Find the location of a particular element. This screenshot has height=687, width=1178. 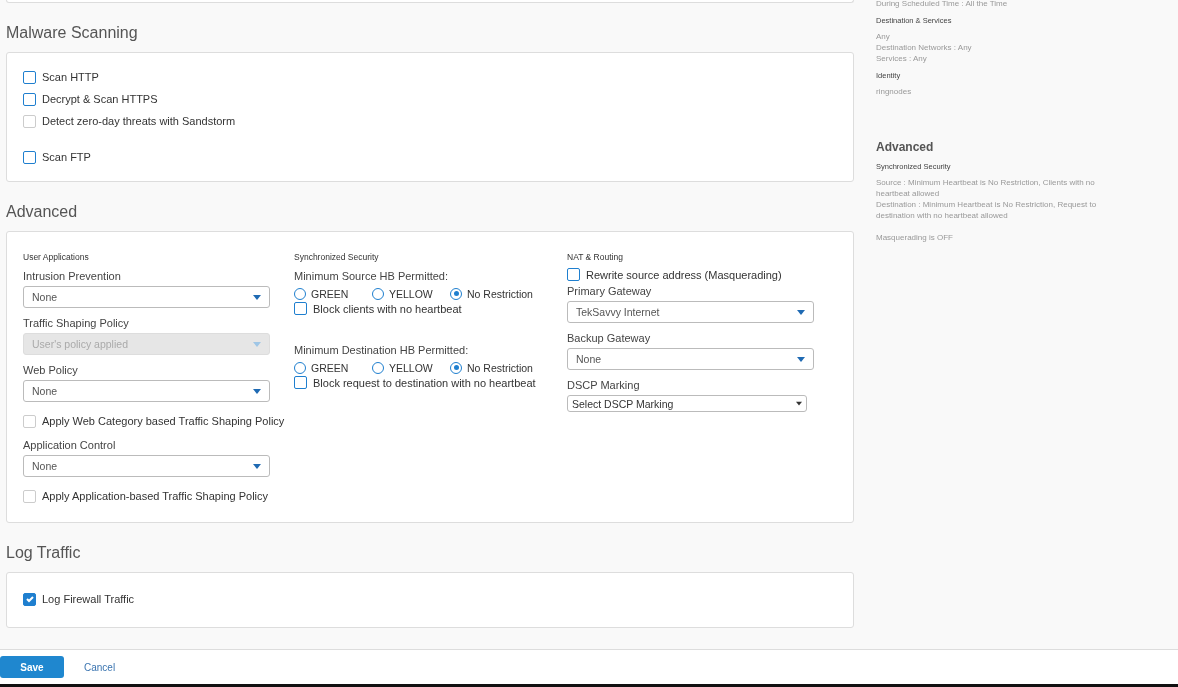

summary-text: ringnodes is located at coordinates (894, 91).